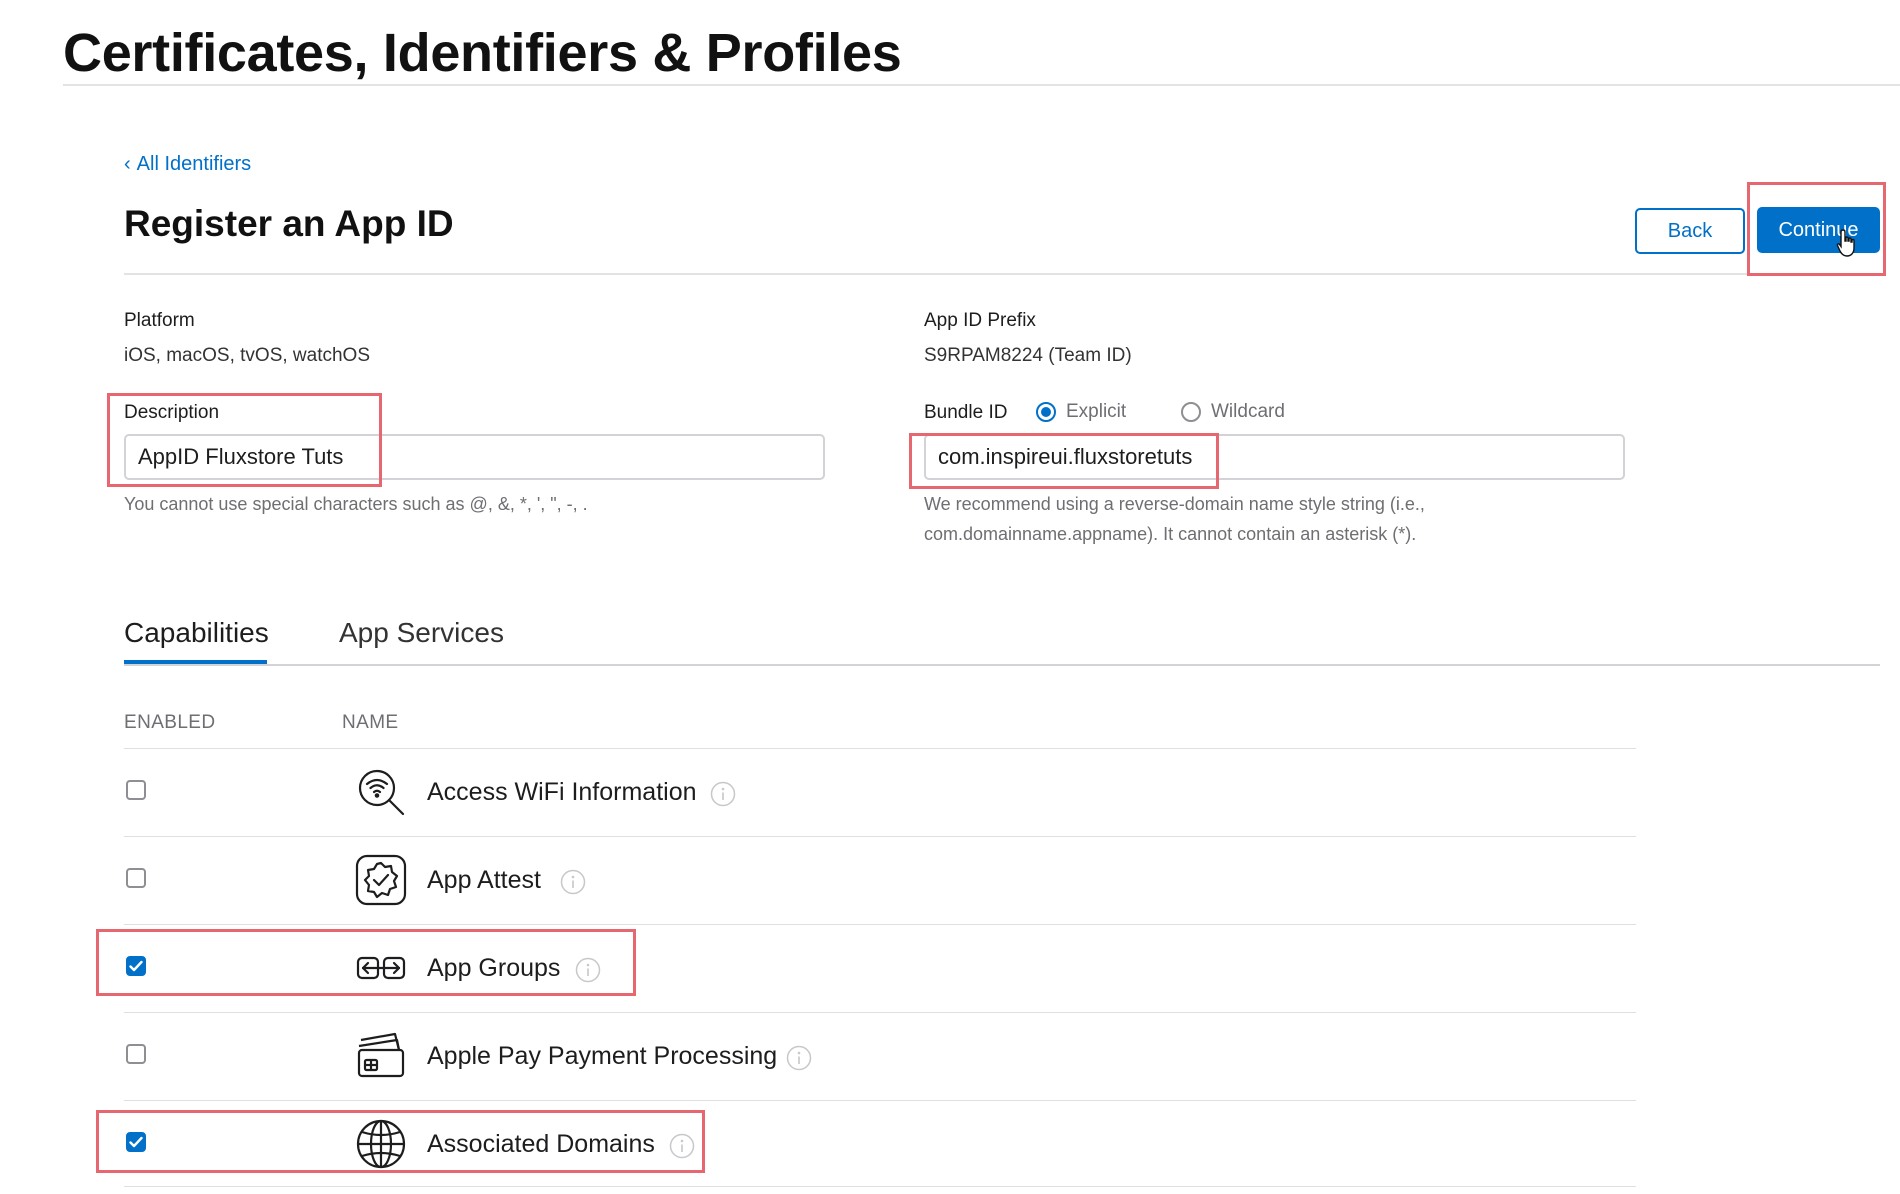  I want to click on radio-unselected-icon, so click(1191, 412).